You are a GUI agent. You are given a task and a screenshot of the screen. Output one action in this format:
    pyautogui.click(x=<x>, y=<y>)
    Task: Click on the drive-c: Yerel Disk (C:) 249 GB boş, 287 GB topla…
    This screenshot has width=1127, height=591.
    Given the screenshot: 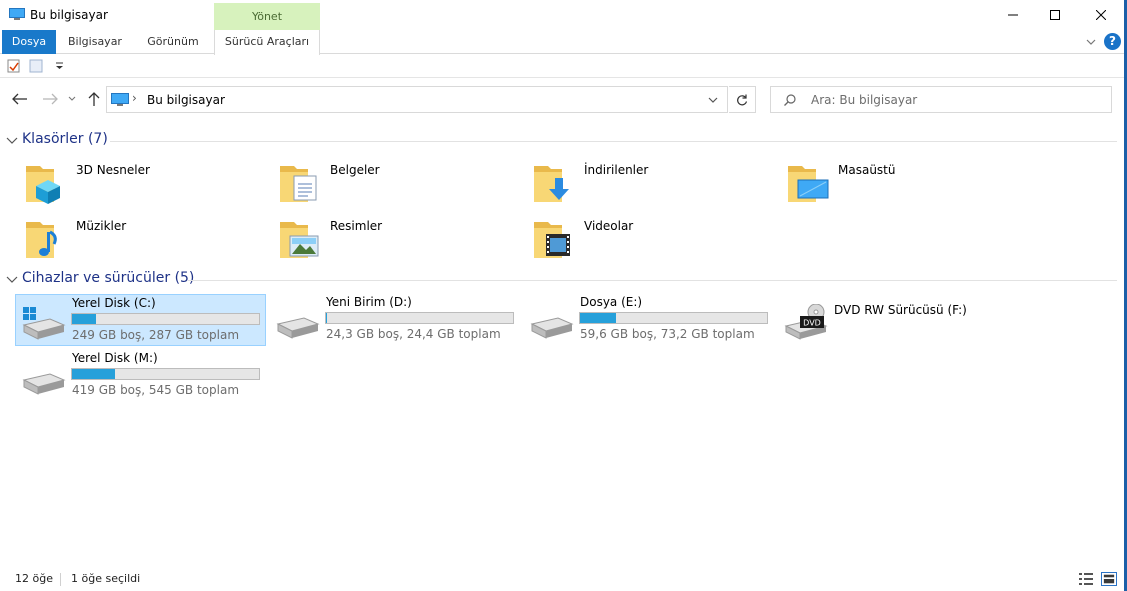 What is the action you would take?
    pyautogui.click(x=140, y=320)
    